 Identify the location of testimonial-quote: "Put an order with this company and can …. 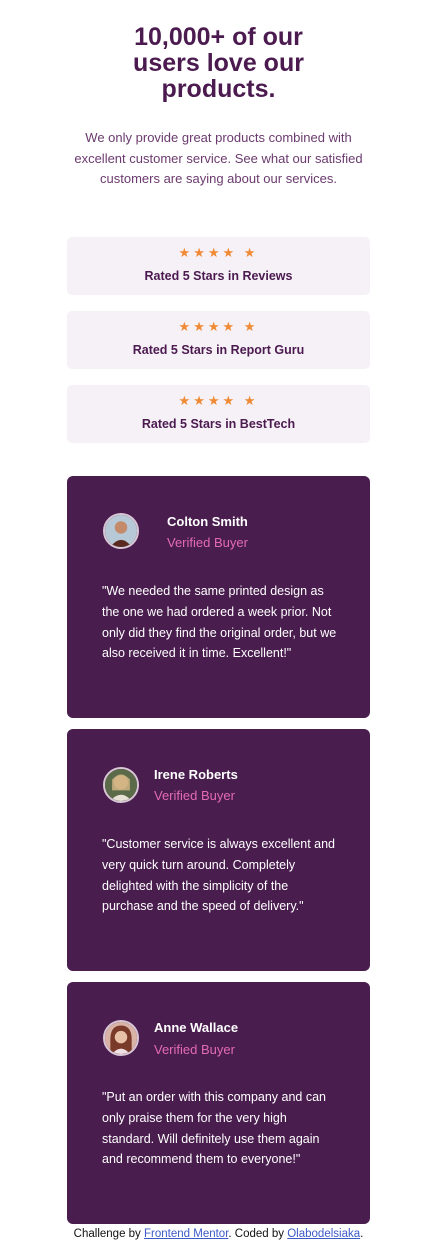
(214, 1128).